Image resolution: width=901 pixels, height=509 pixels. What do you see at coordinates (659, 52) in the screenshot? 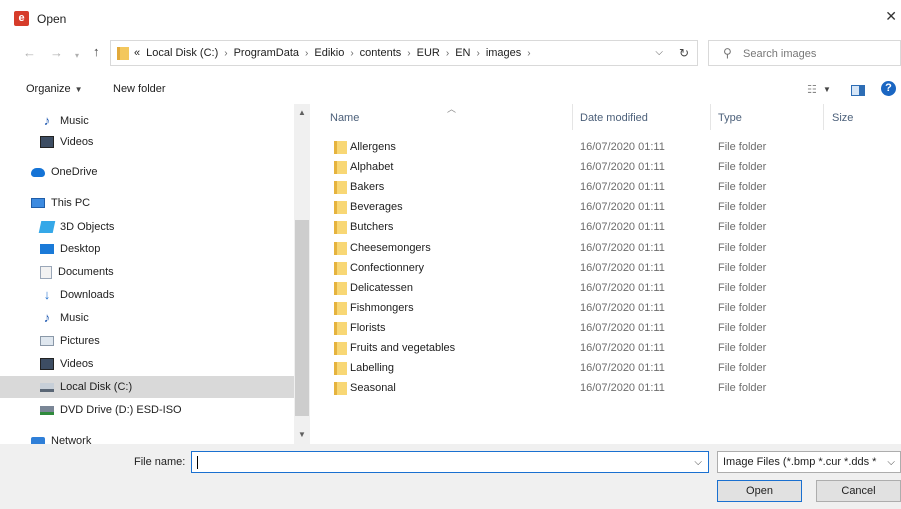
I see `address-dropdown-chevron-icon: ⌵` at bounding box center [659, 52].